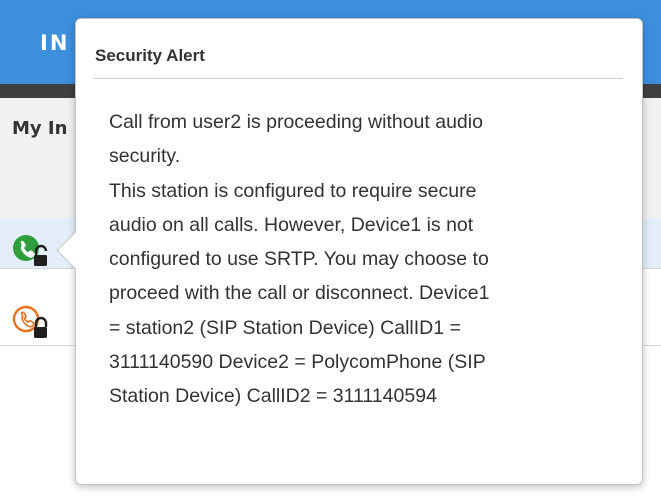 This screenshot has height=501, width=661. I want to click on panel-title: My In, so click(40, 128).